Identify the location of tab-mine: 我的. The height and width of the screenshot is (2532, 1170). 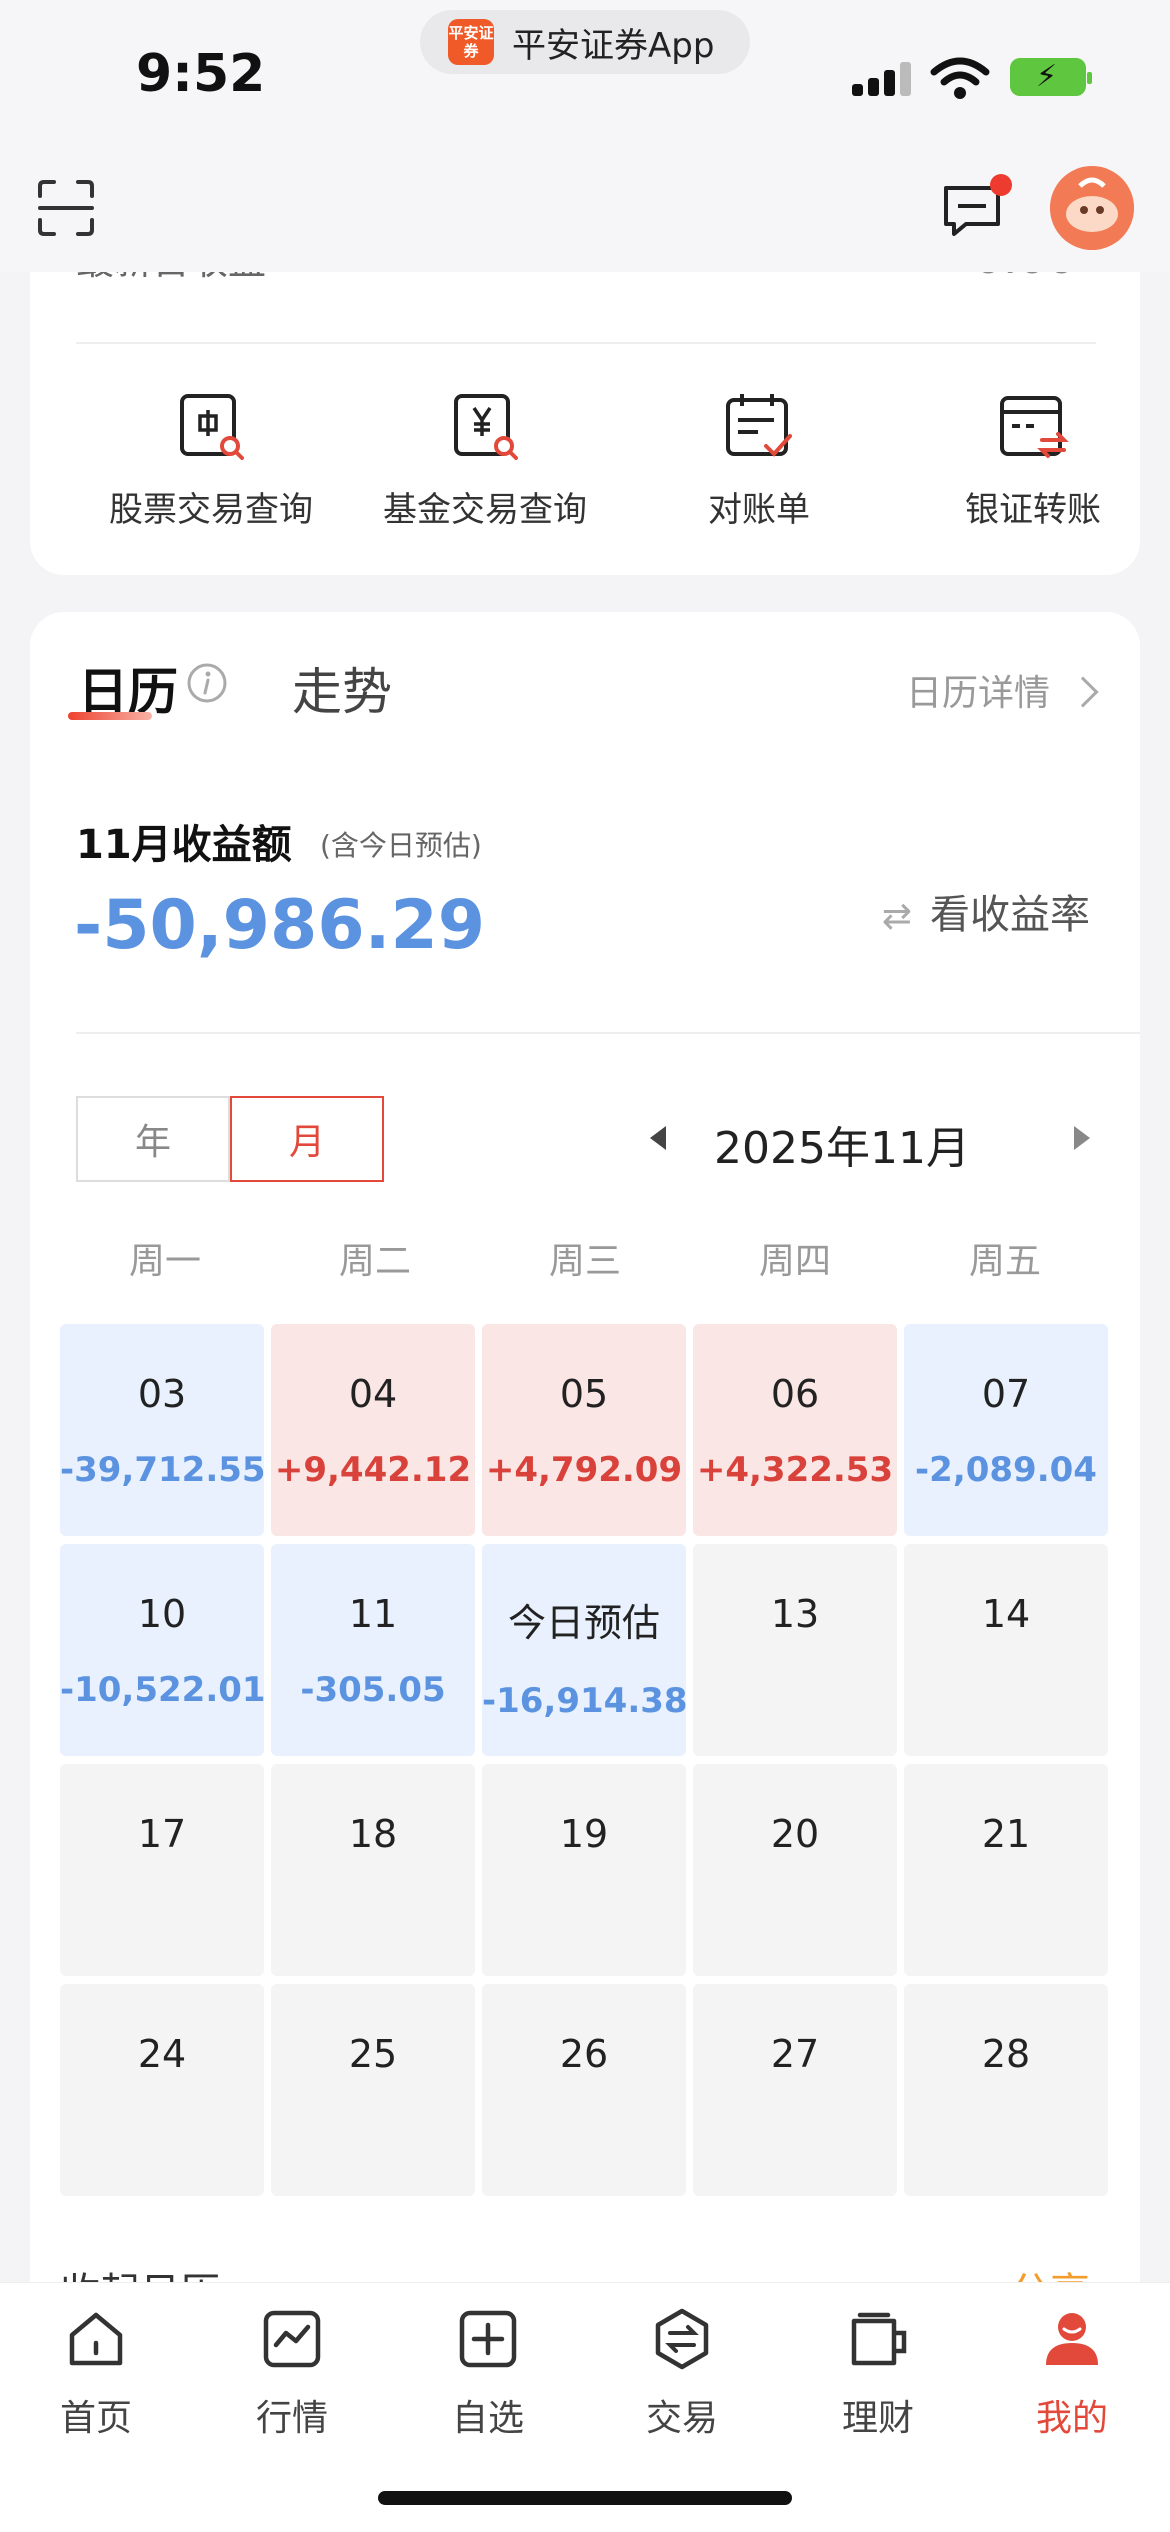
(1072, 2374).